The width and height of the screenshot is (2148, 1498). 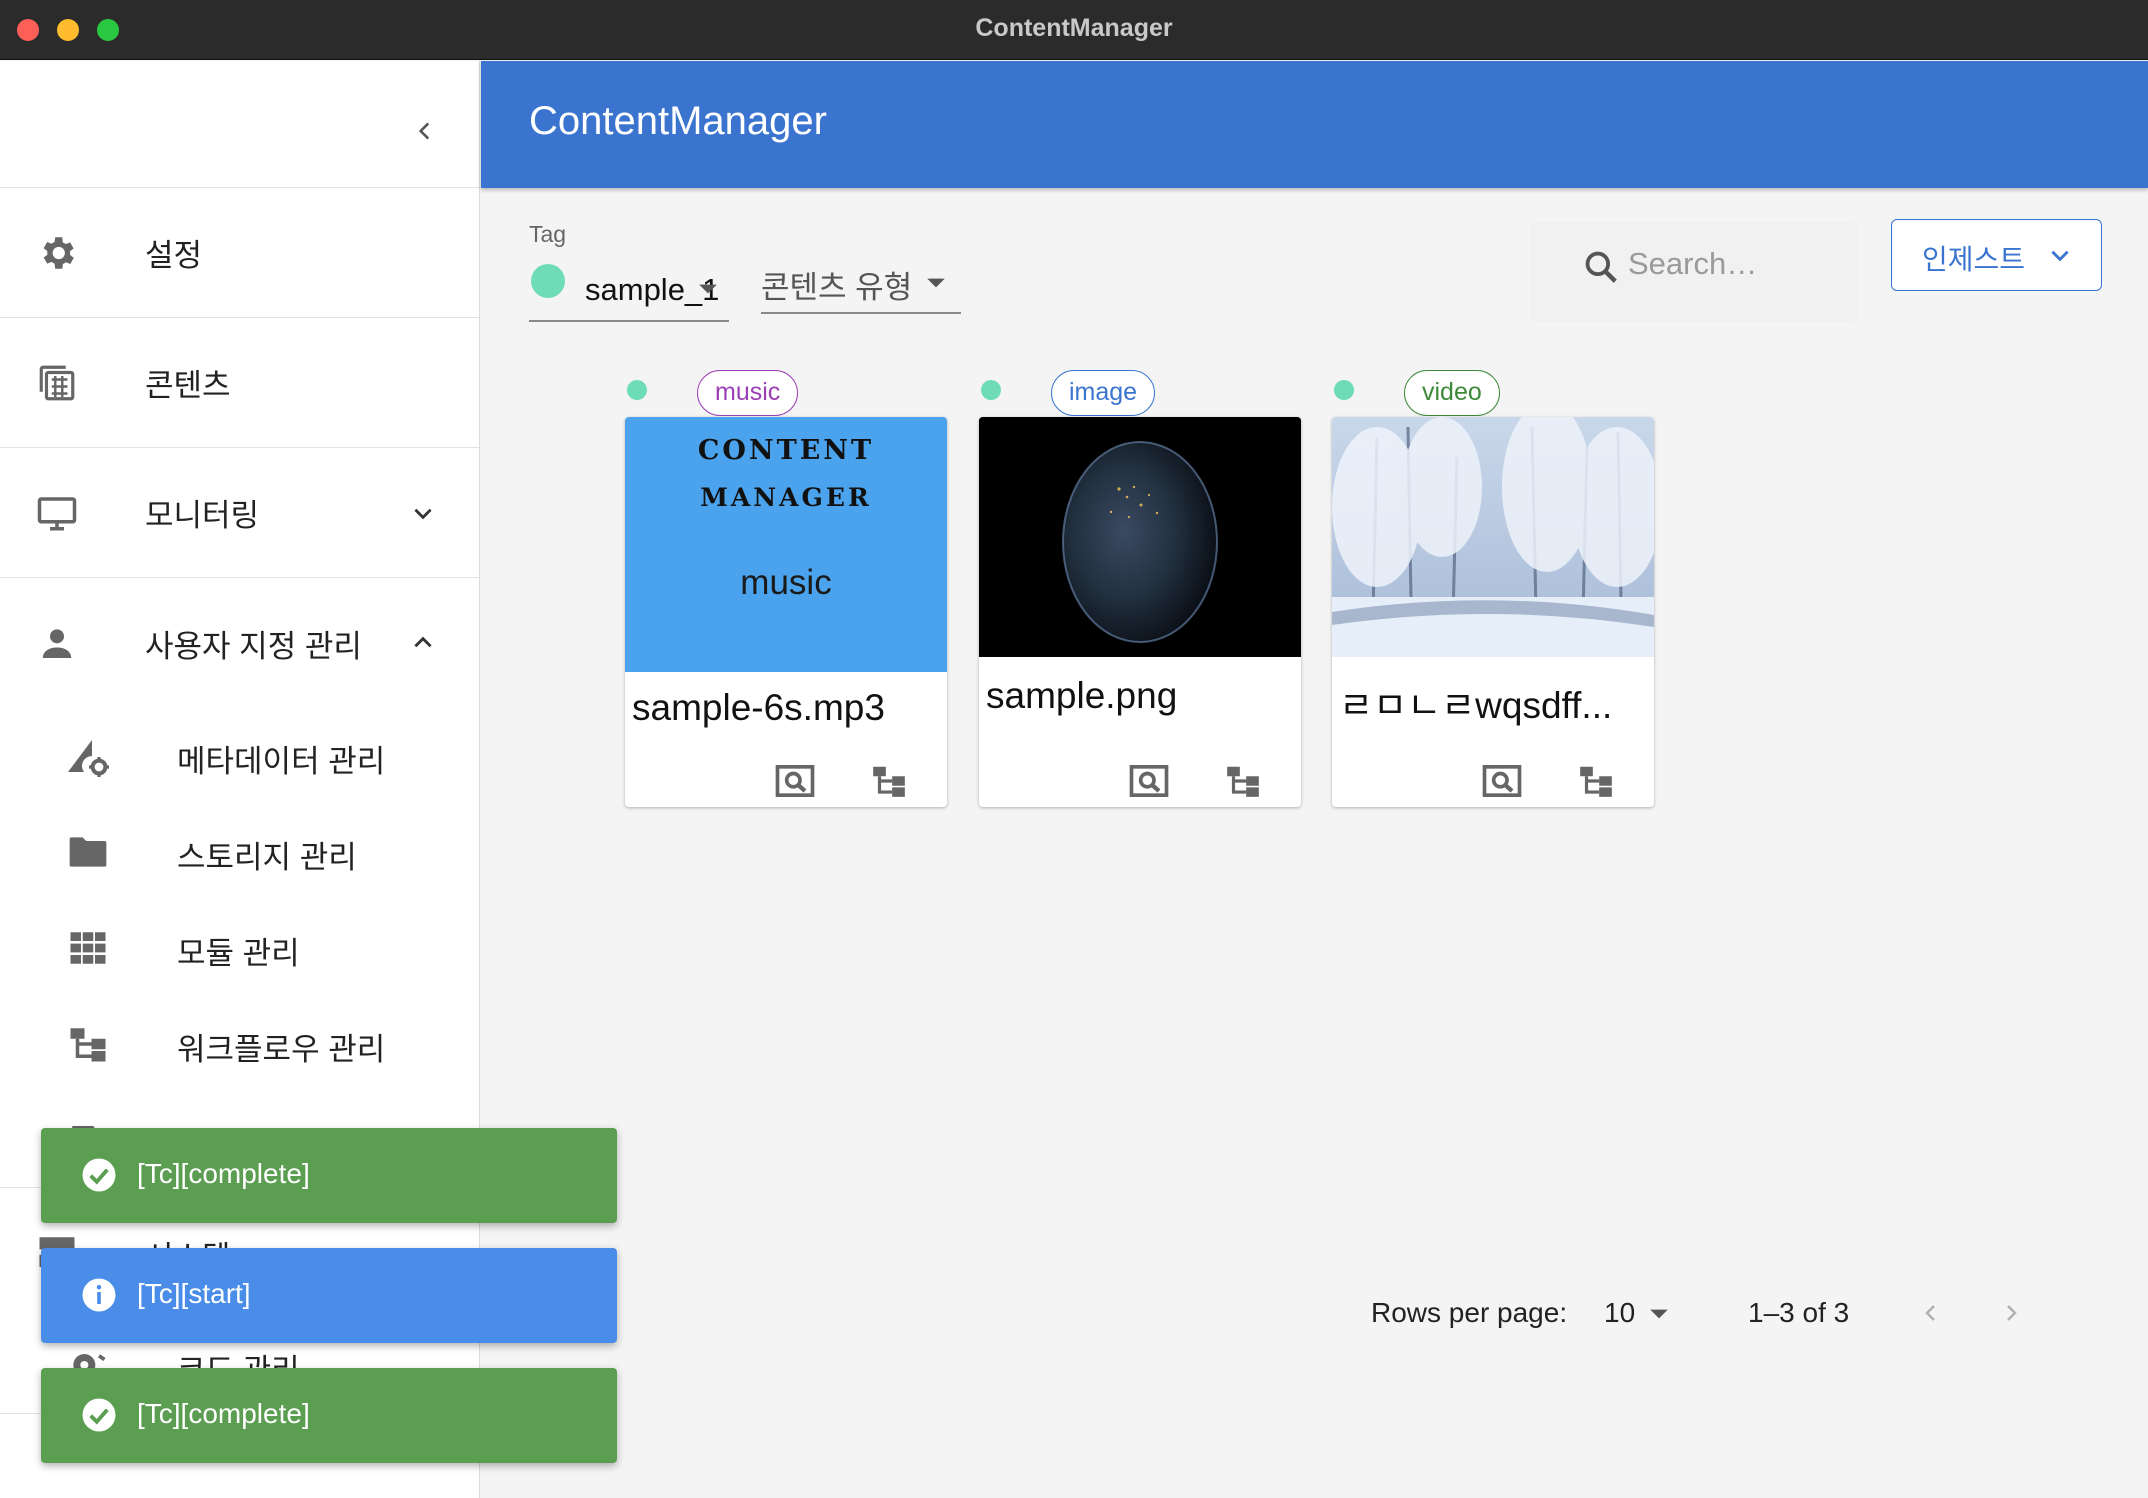 What do you see at coordinates (629, 290) in the screenshot?
I see `tag-select: sample_1` at bounding box center [629, 290].